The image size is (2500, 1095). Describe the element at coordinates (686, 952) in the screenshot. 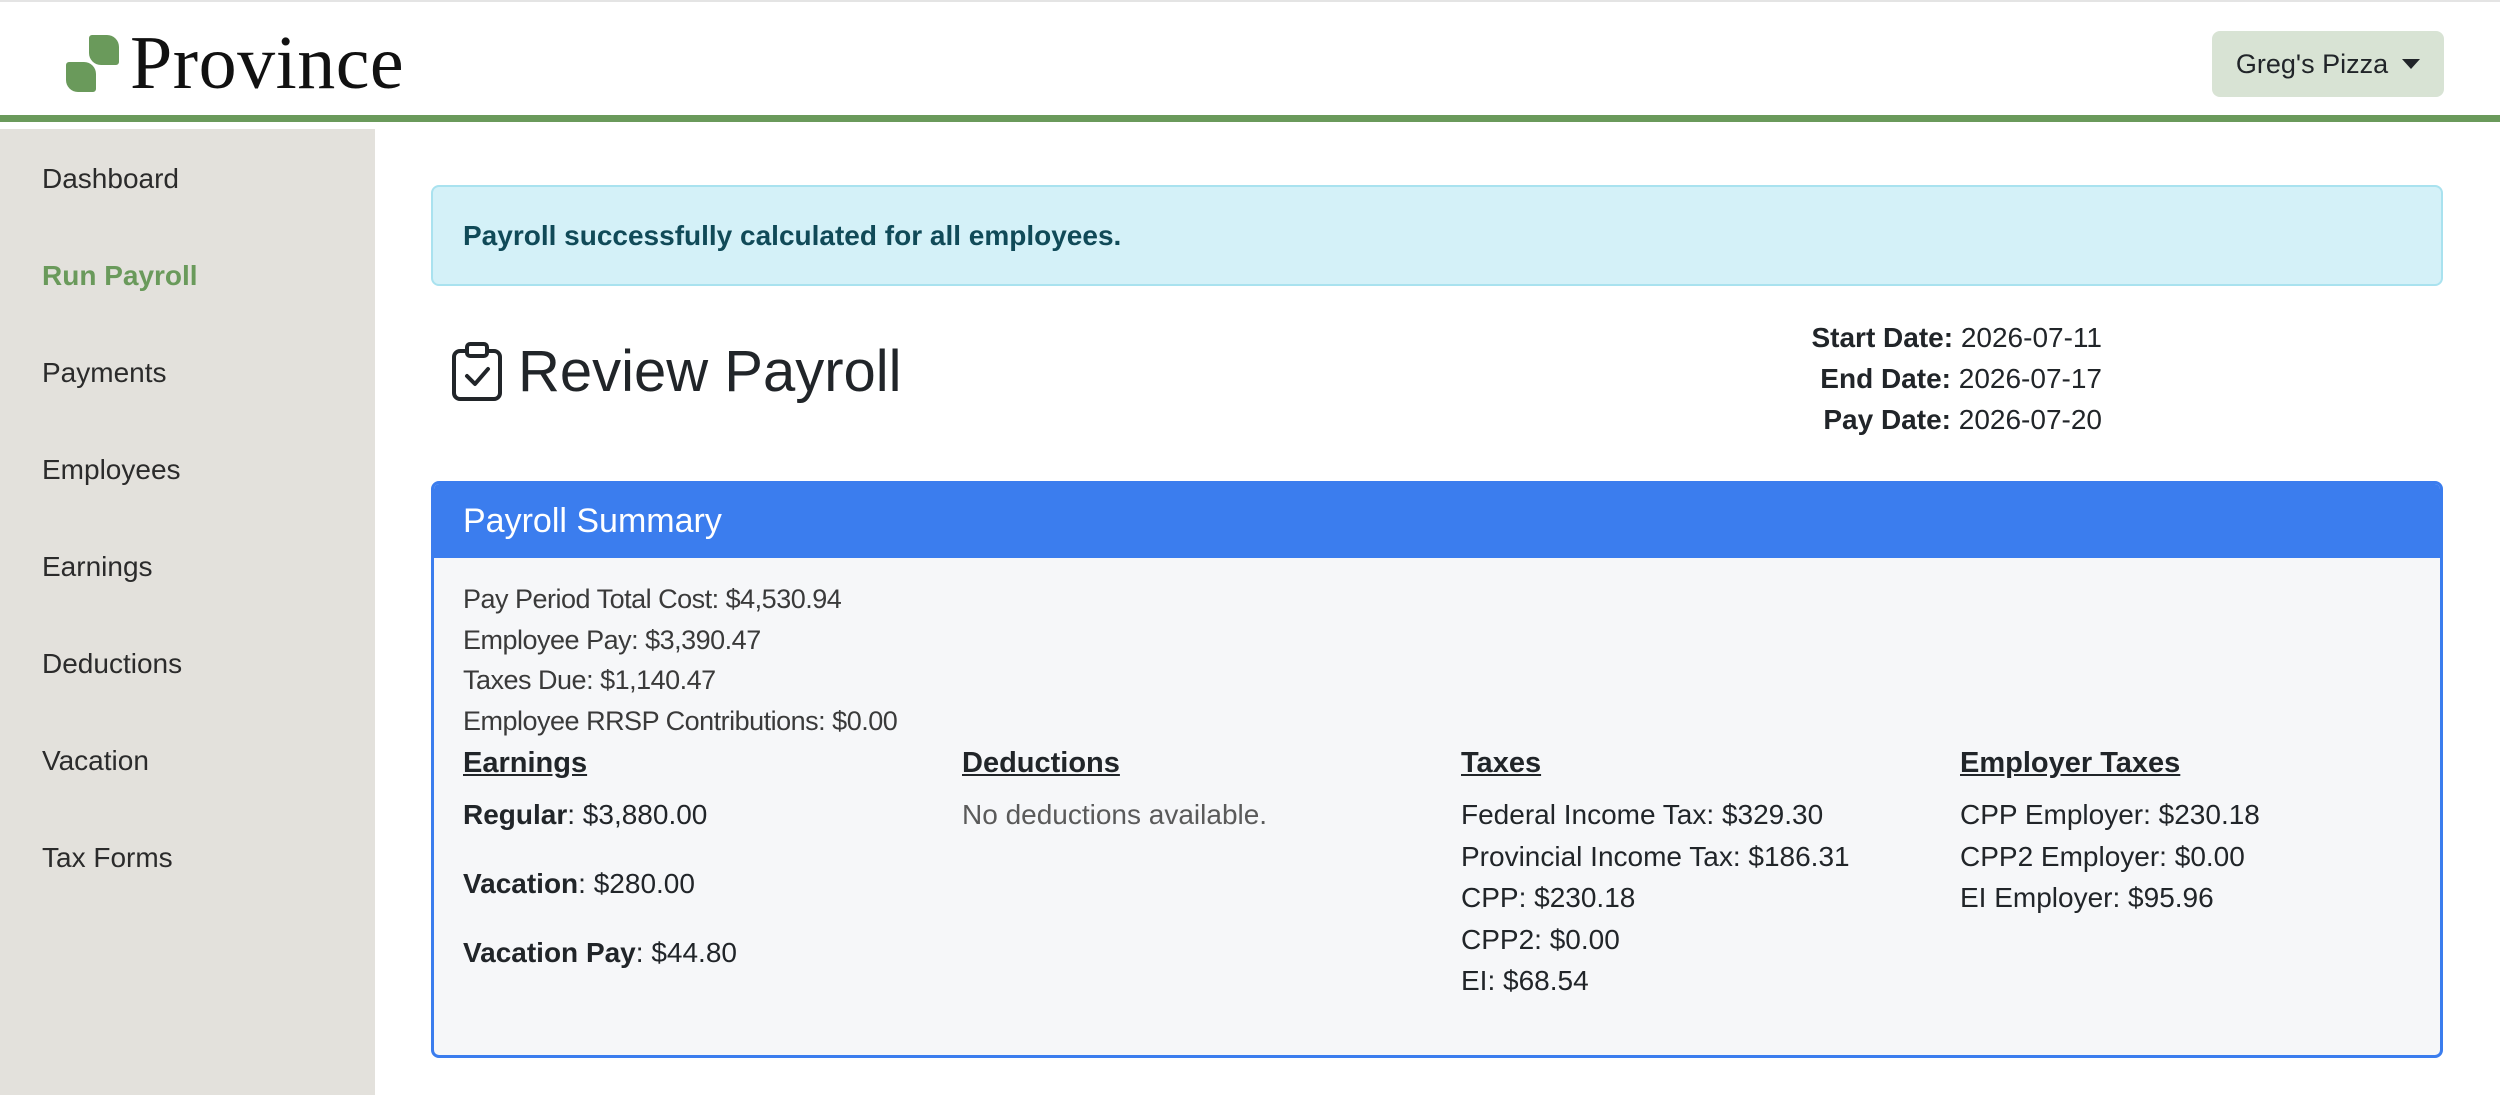

I see `earning-value: : $44.80` at that location.